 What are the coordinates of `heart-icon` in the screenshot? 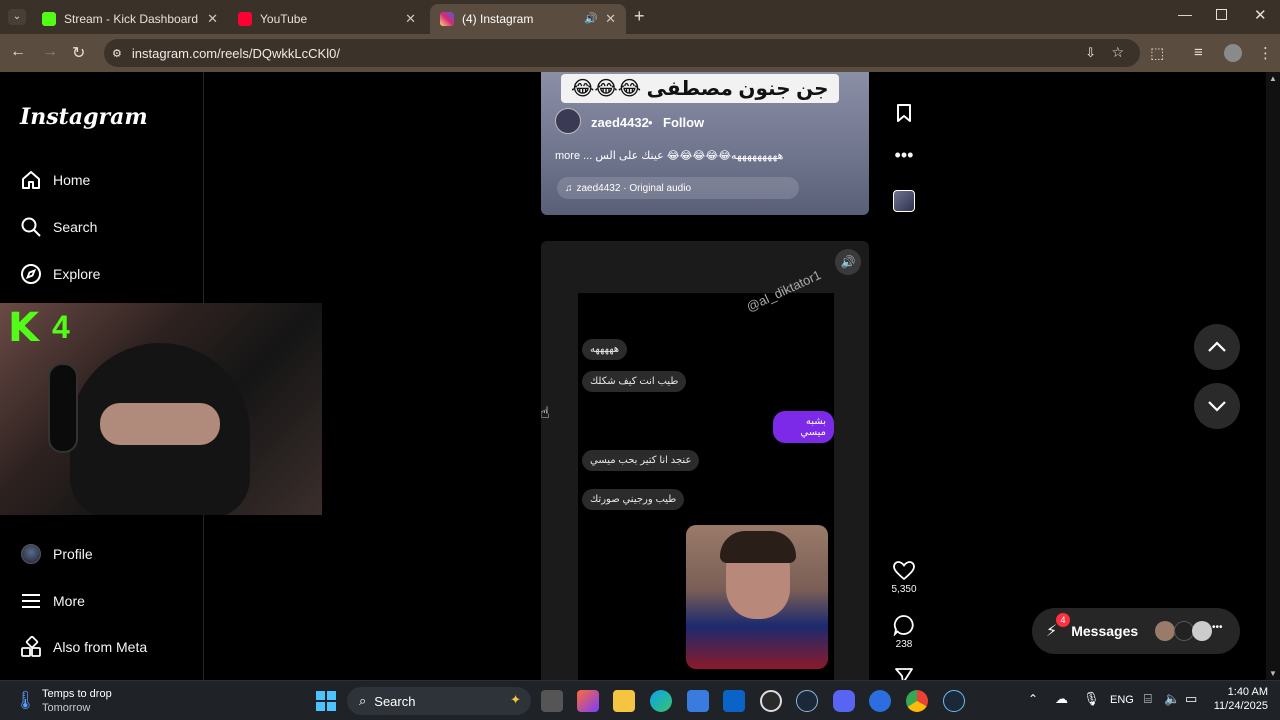 It's located at (904, 571).